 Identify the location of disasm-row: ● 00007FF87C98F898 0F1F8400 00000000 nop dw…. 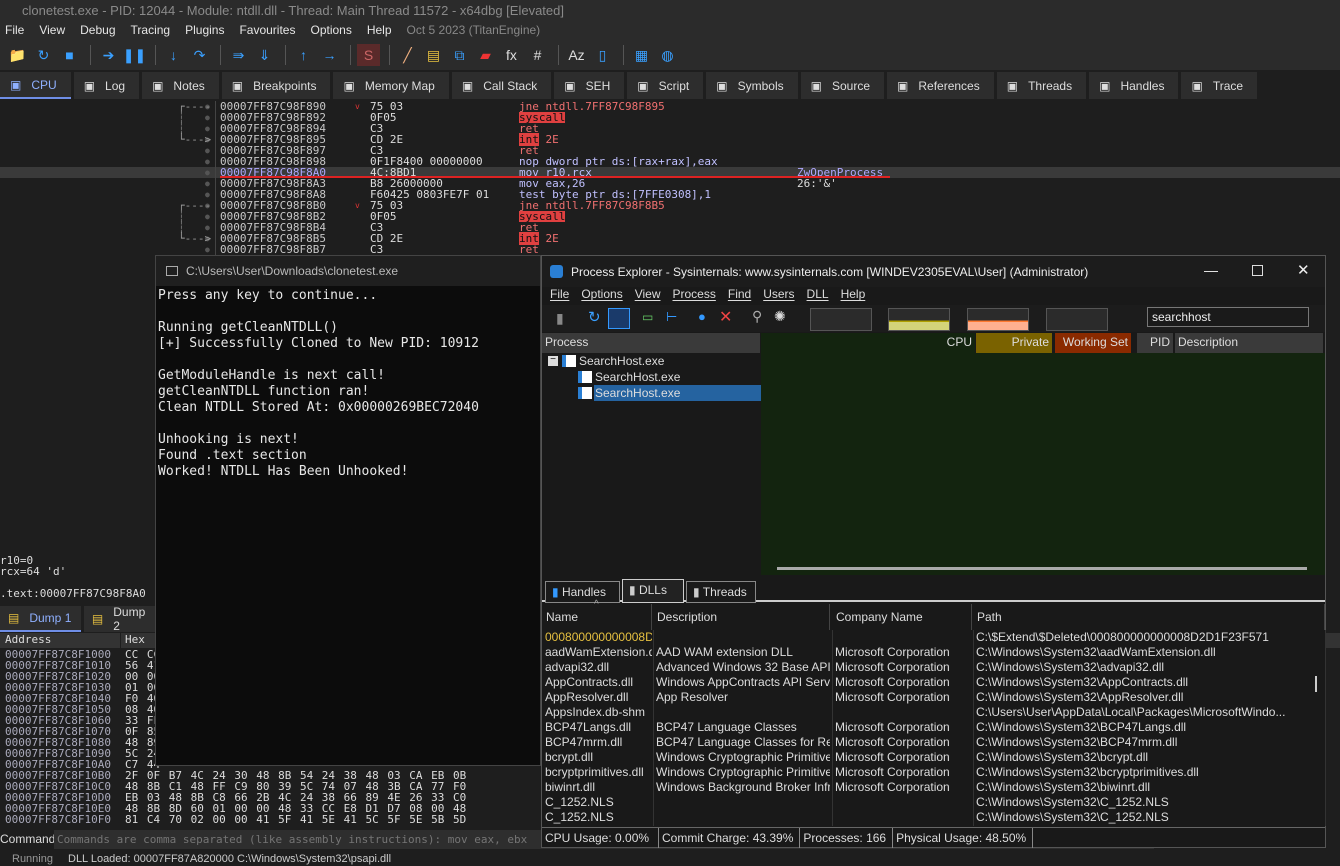
(670, 161).